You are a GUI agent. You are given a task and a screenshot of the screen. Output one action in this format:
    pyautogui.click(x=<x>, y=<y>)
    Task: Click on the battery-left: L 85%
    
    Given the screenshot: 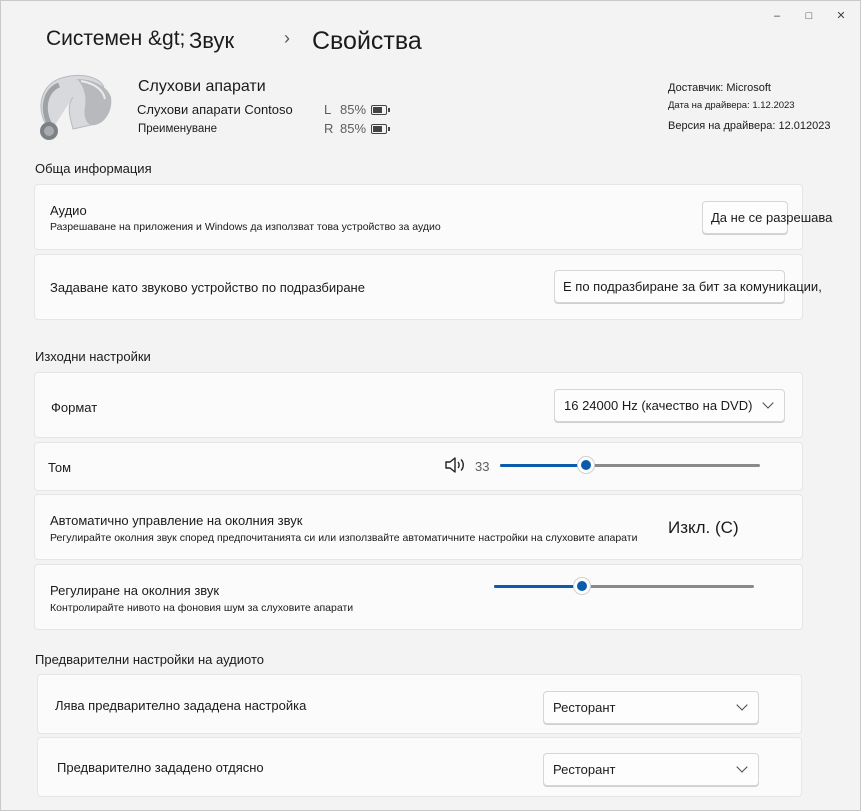 What is the action you would take?
    pyautogui.click(x=357, y=109)
    